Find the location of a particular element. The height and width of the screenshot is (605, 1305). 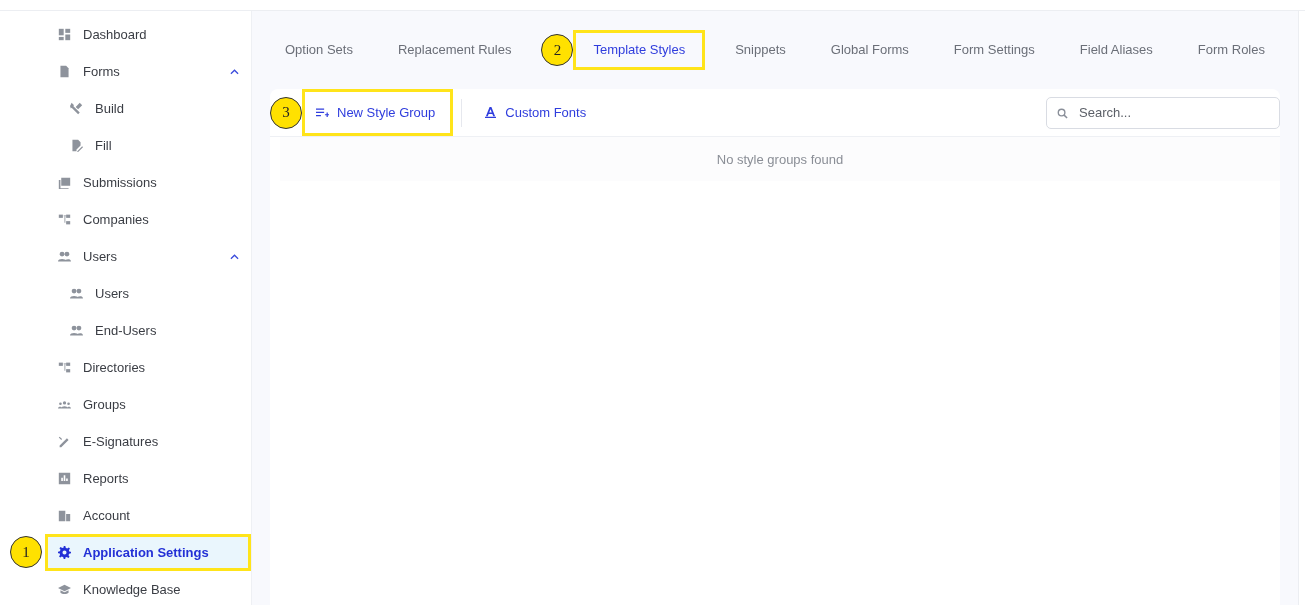

tab: Option Sets is located at coordinates (319, 50).